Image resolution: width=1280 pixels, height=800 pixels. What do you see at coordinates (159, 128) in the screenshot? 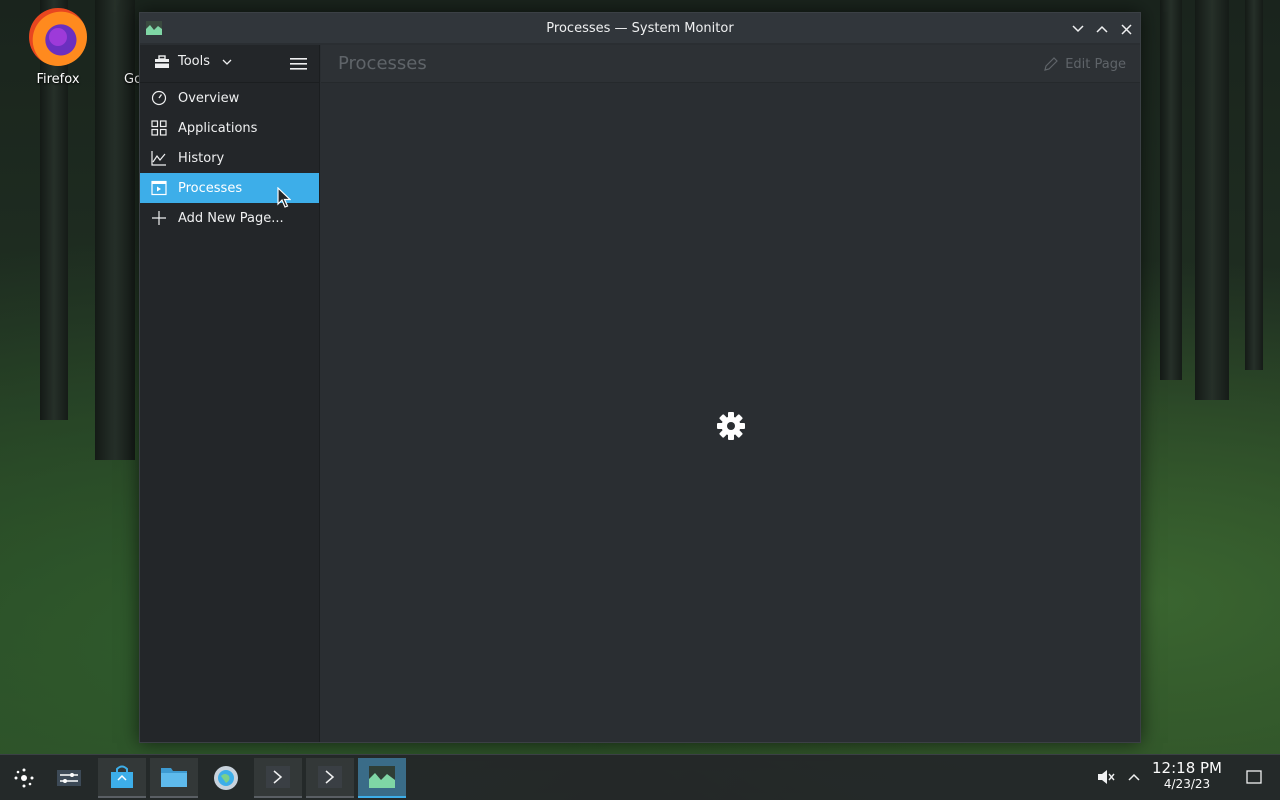
I see `grid-icon` at bounding box center [159, 128].